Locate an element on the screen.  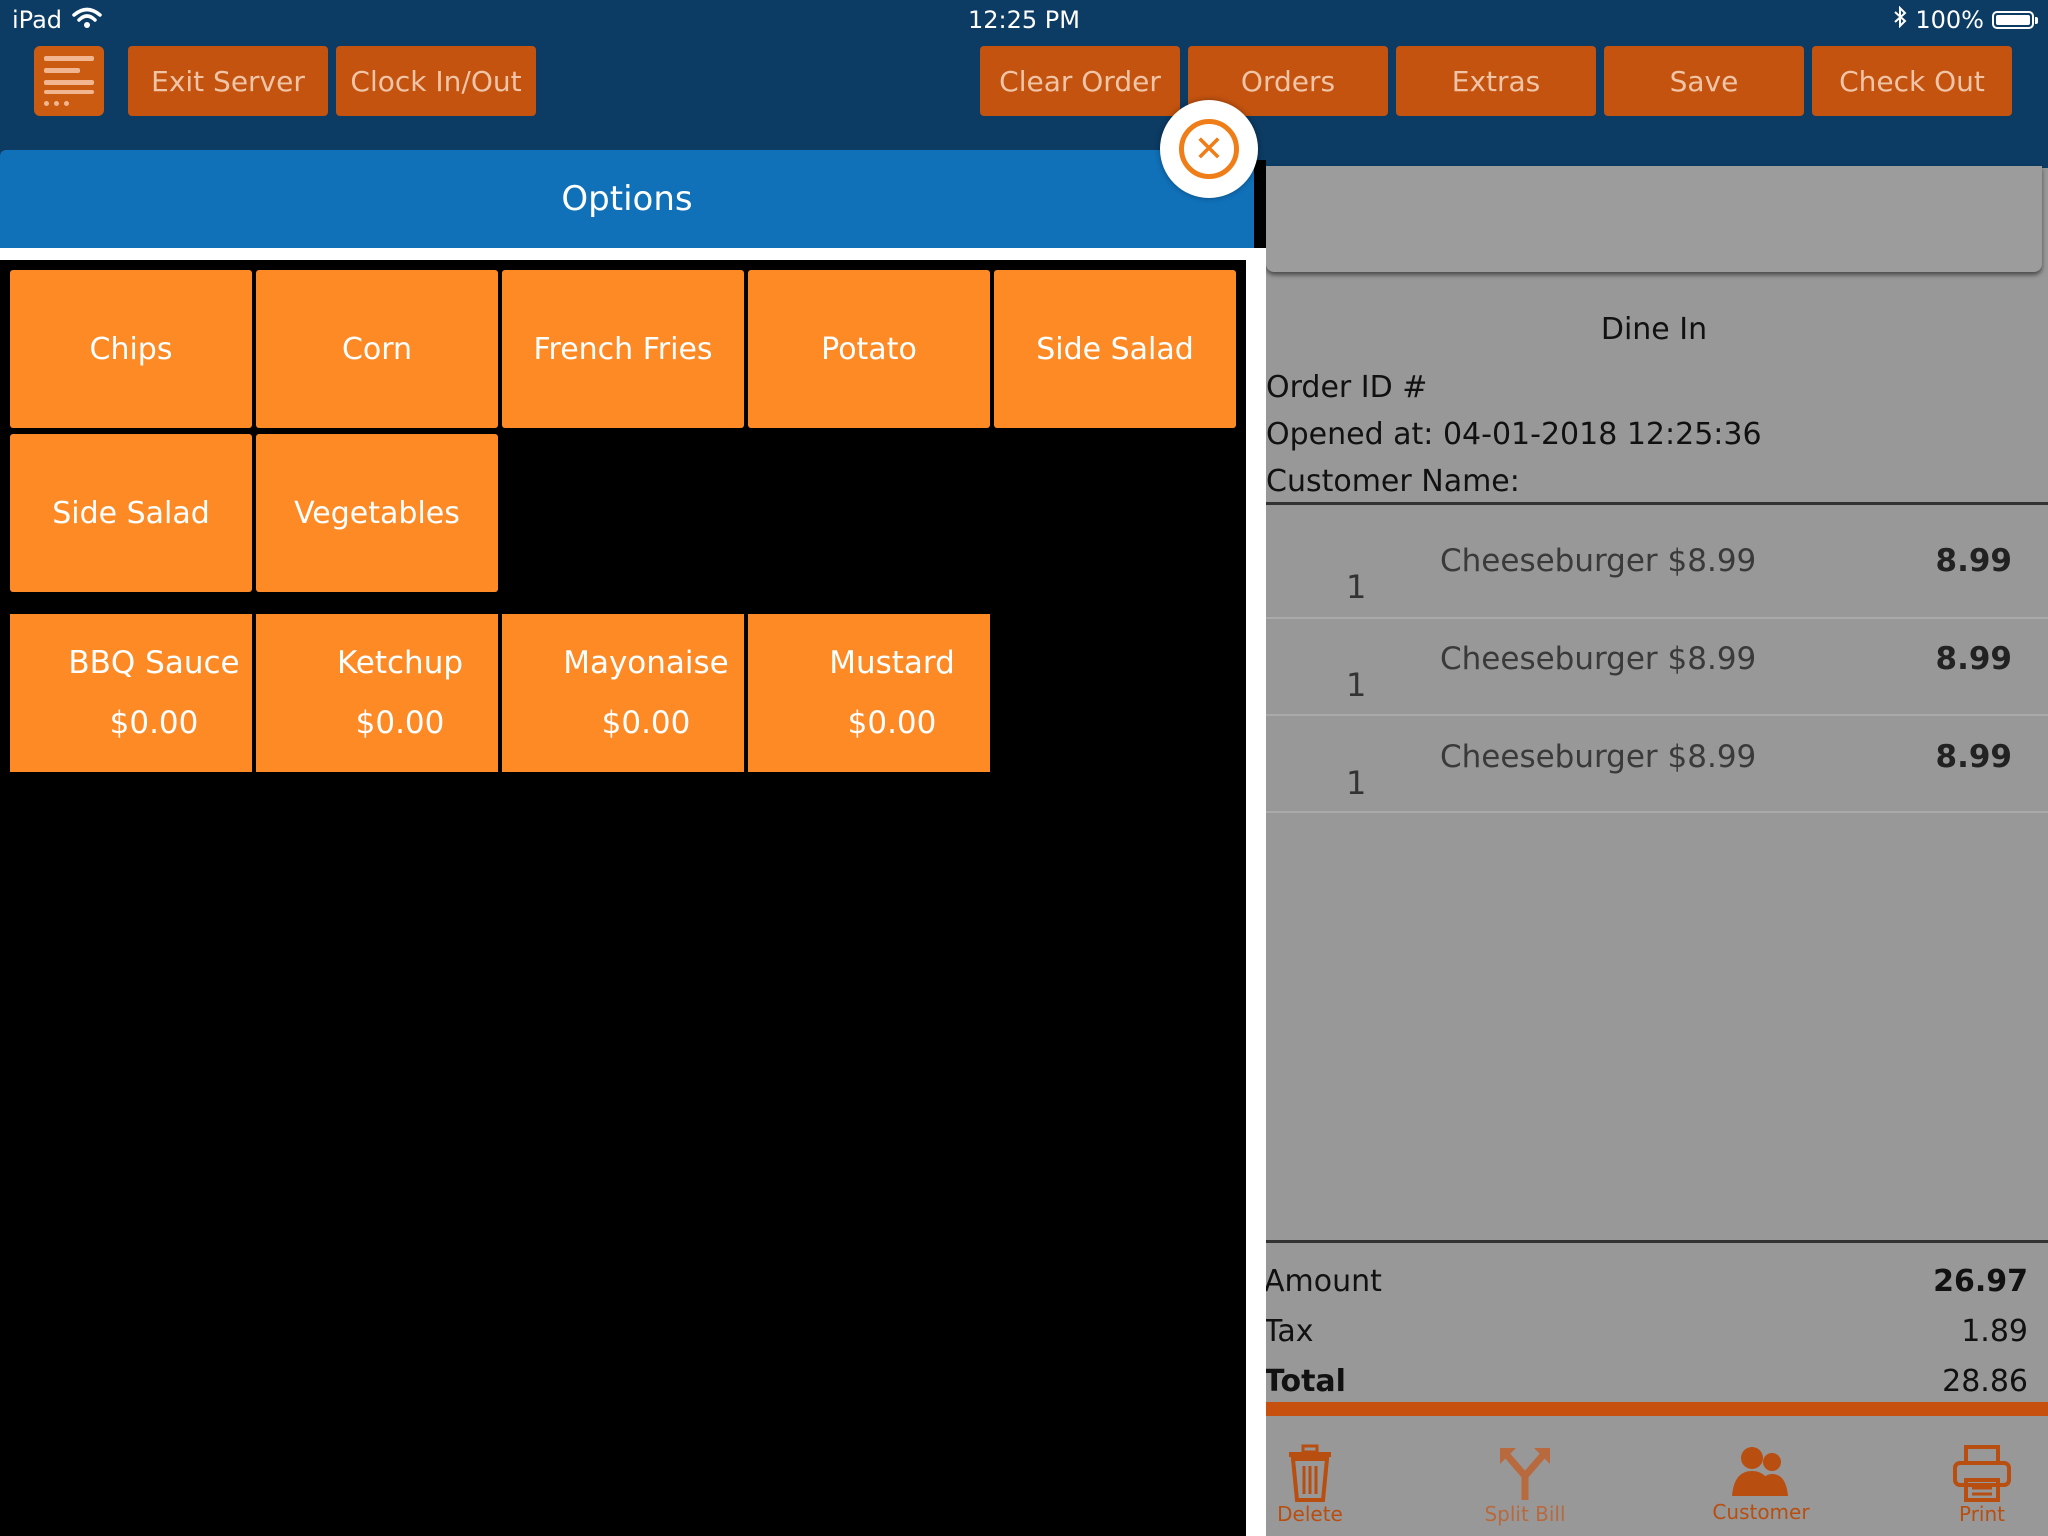
opened-at: Opened at: 04-01-2018 12:25:36 is located at coordinates (1514, 434).